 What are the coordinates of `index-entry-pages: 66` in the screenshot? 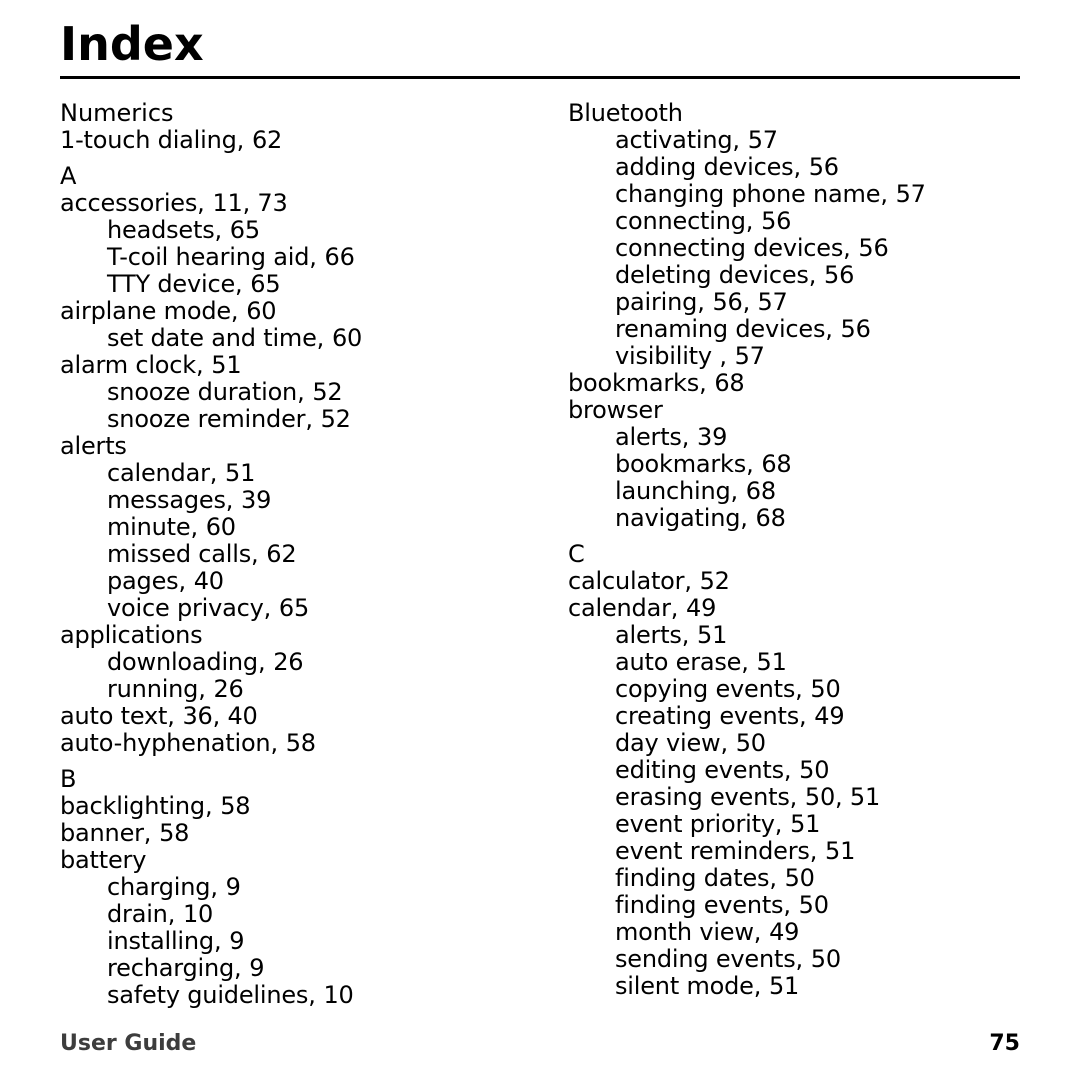 It's located at (340, 257).